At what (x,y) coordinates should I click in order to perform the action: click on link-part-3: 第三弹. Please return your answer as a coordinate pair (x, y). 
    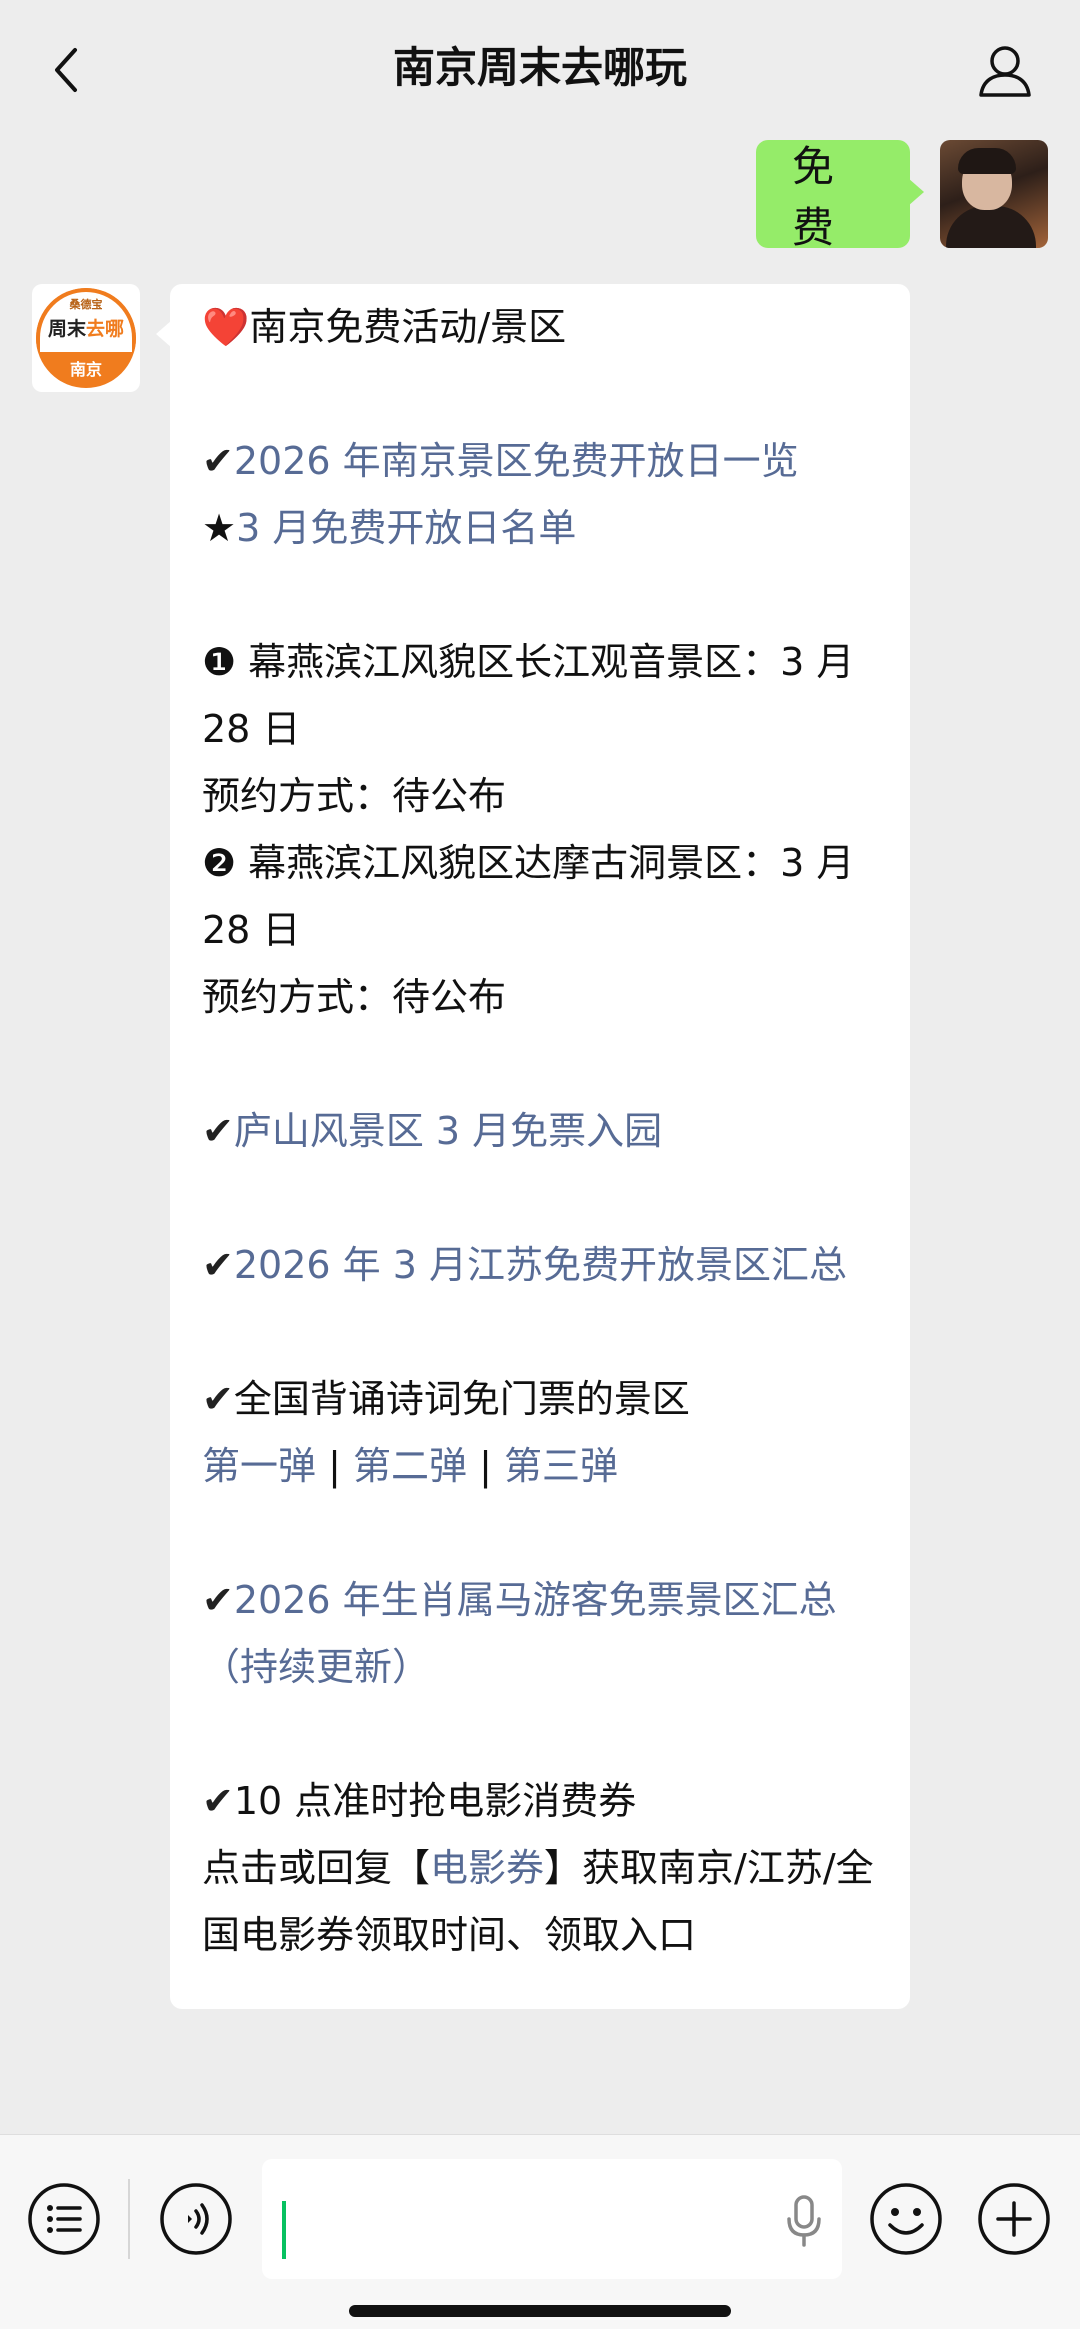
    Looking at the image, I should click on (561, 1466).